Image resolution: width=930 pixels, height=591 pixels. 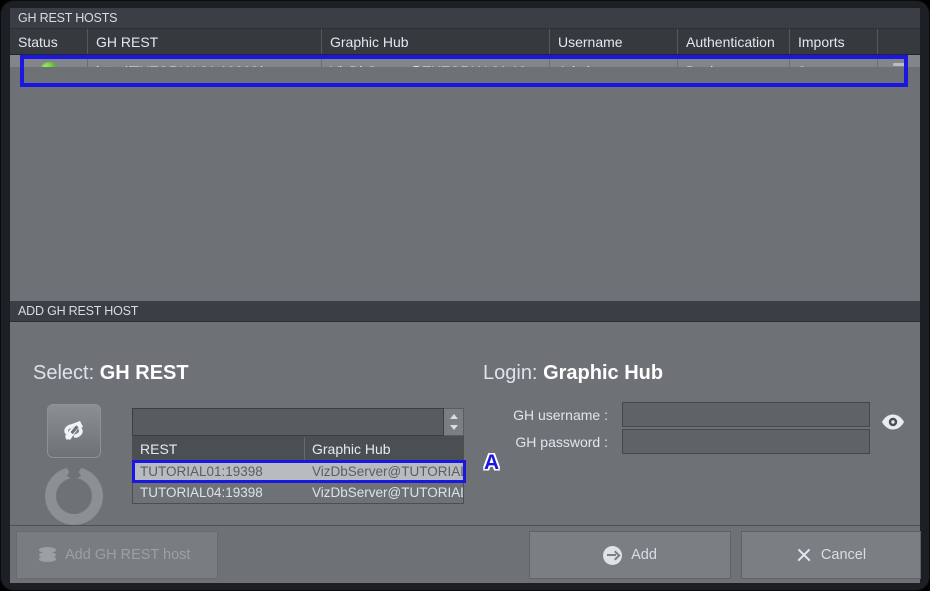 What do you see at coordinates (74, 496) in the screenshot?
I see `loading-ring-icon` at bounding box center [74, 496].